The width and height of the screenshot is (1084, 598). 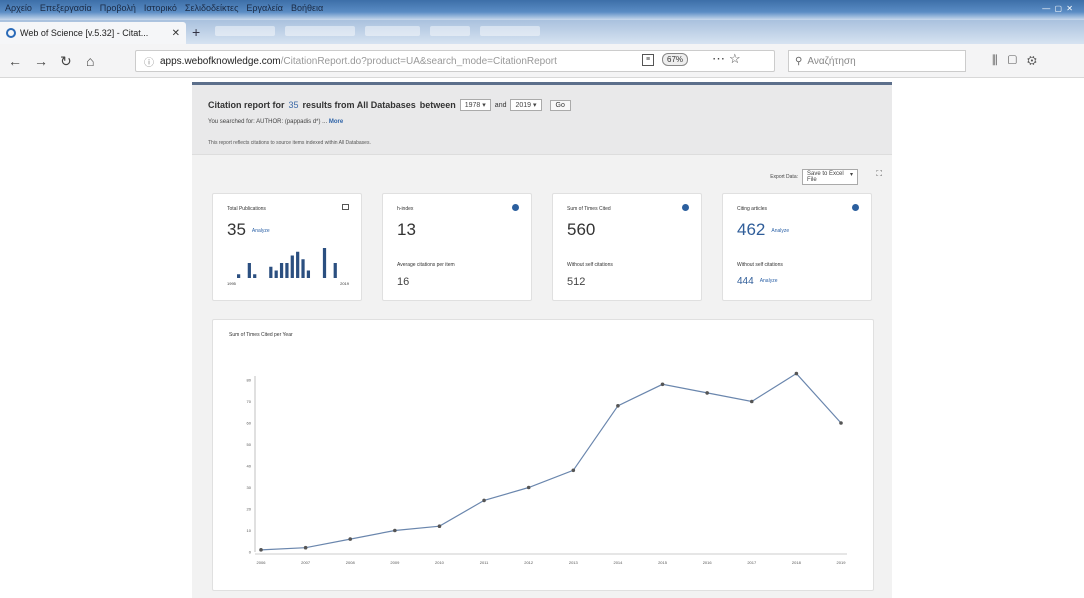 I want to click on sparkline-bars, so click(x=287, y=263).